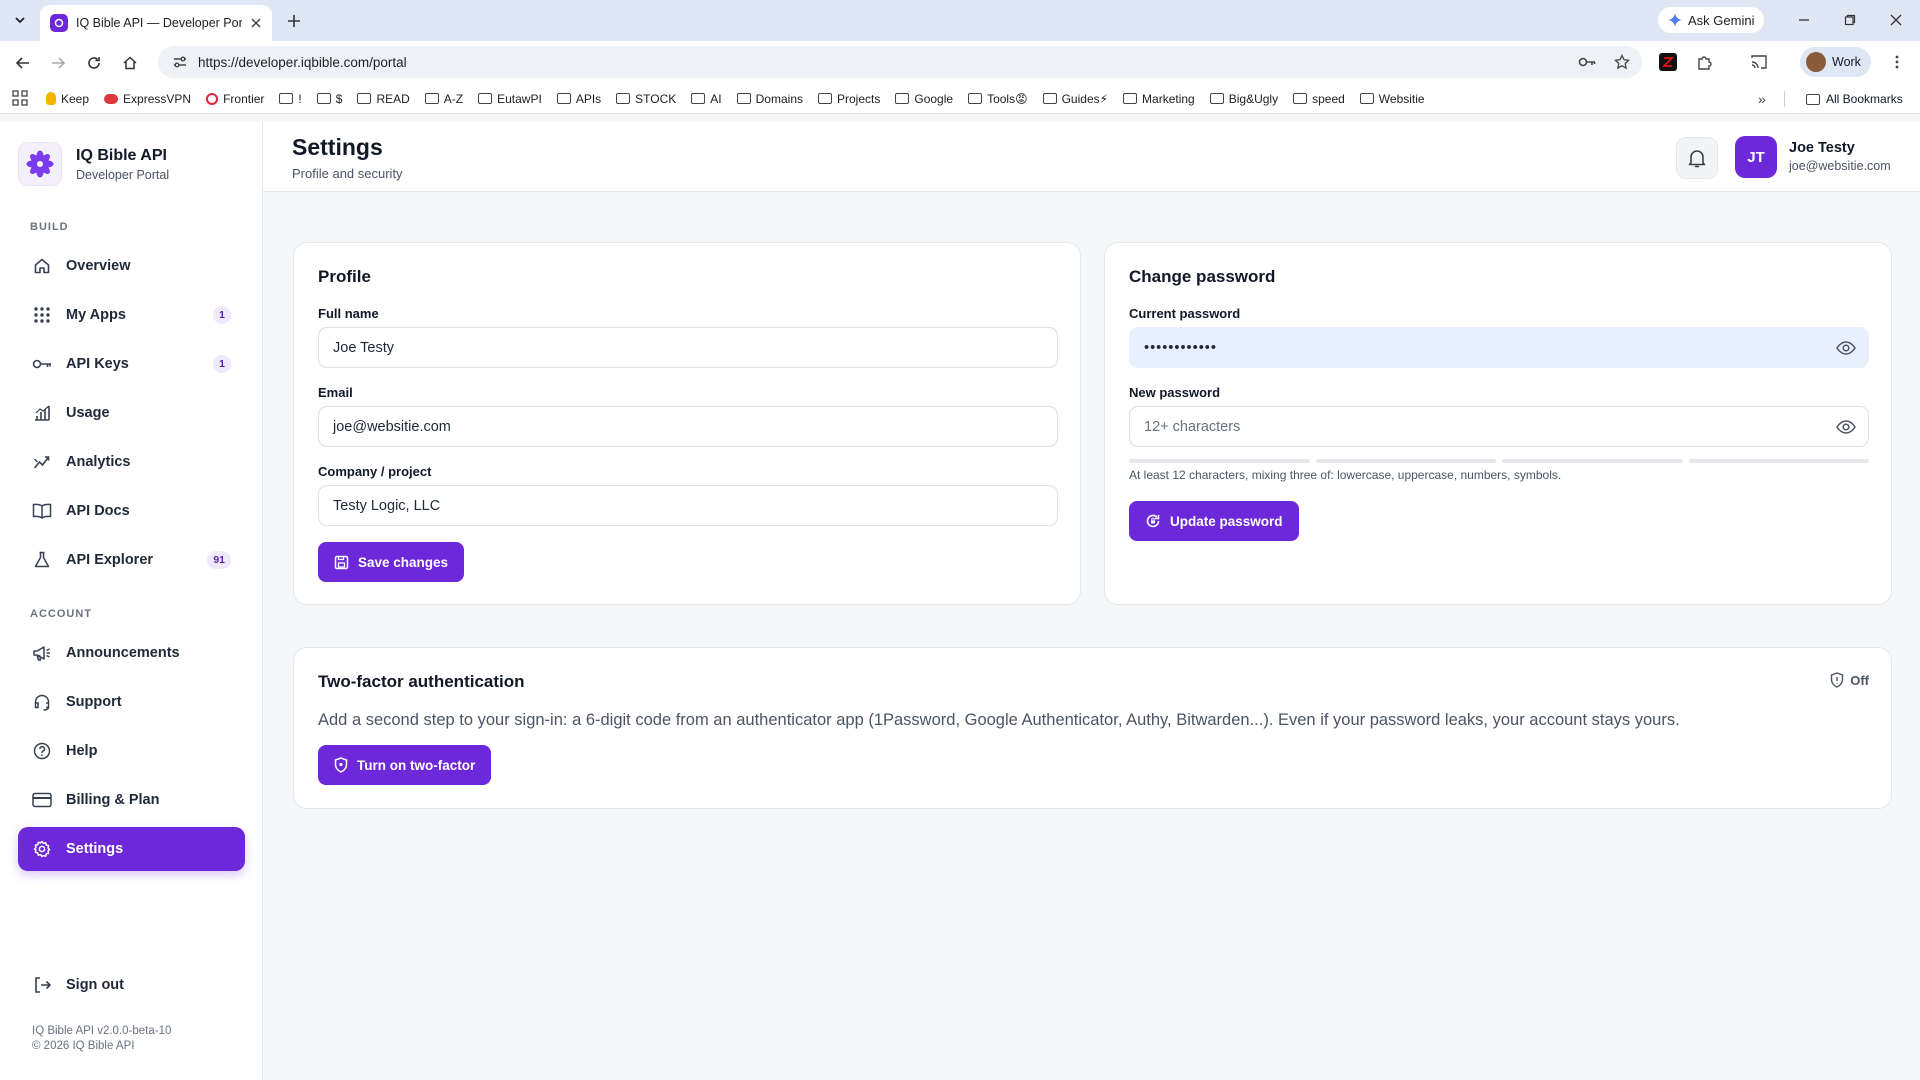 This screenshot has width=1920, height=1080. I want to click on credit-card-icon, so click(42, 800).